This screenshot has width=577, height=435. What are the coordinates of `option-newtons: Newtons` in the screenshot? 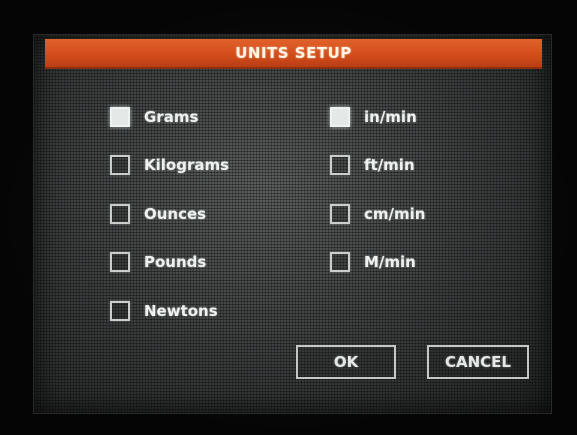 It's located at (164, 311).